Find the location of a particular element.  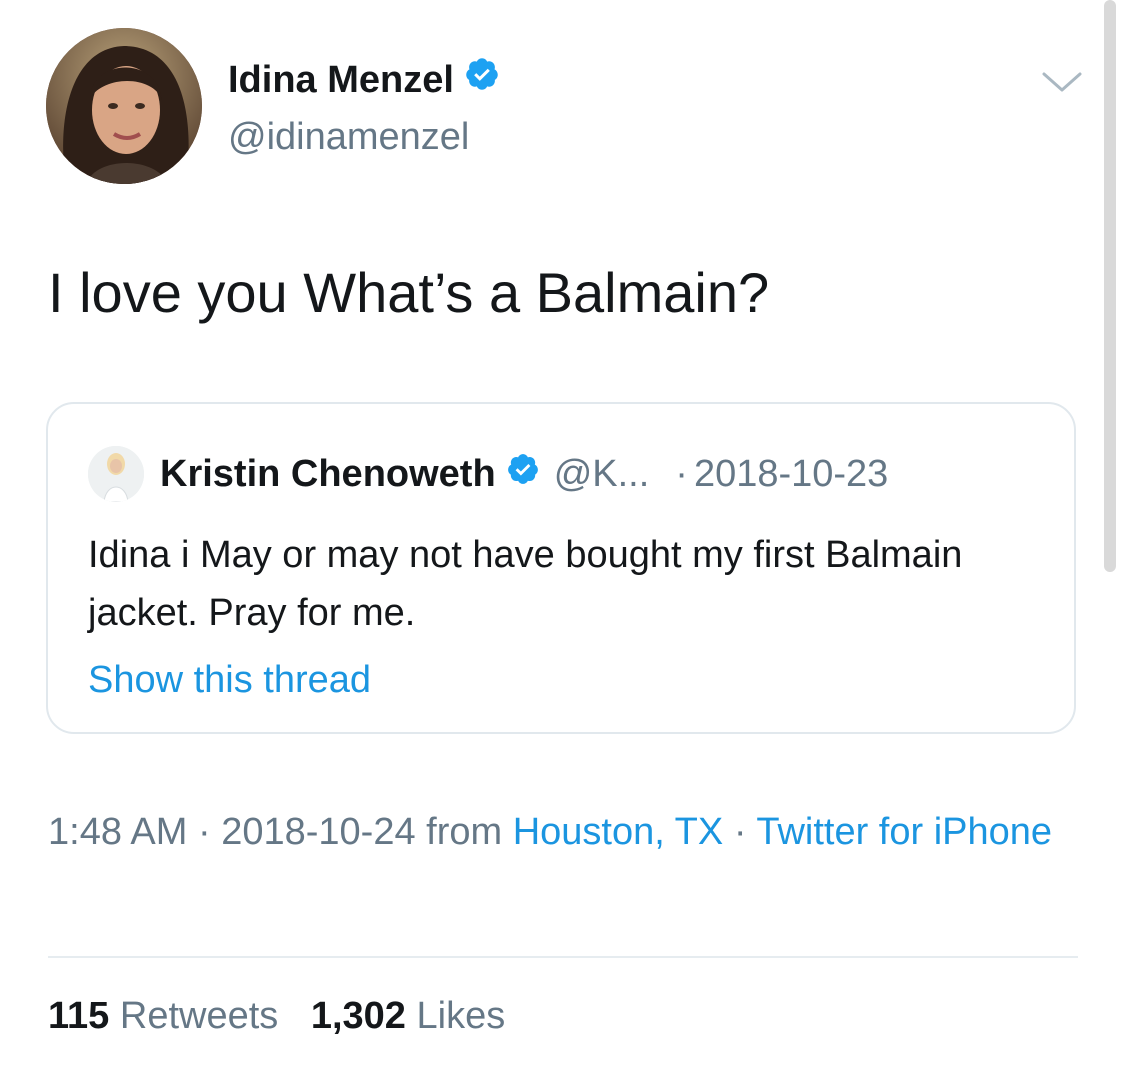

likes-label: Likes is located at coordinates (461, 1016).